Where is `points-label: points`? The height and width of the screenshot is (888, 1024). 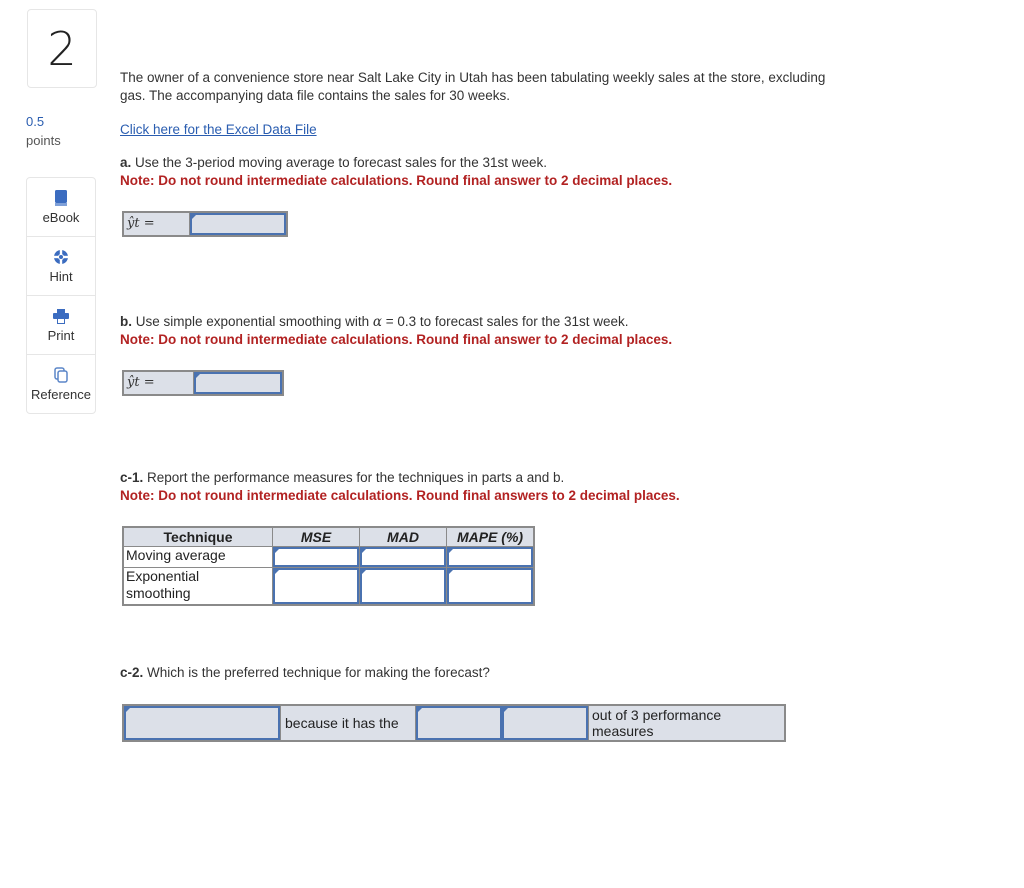
points-label: points is located at coordinates (43, 140).